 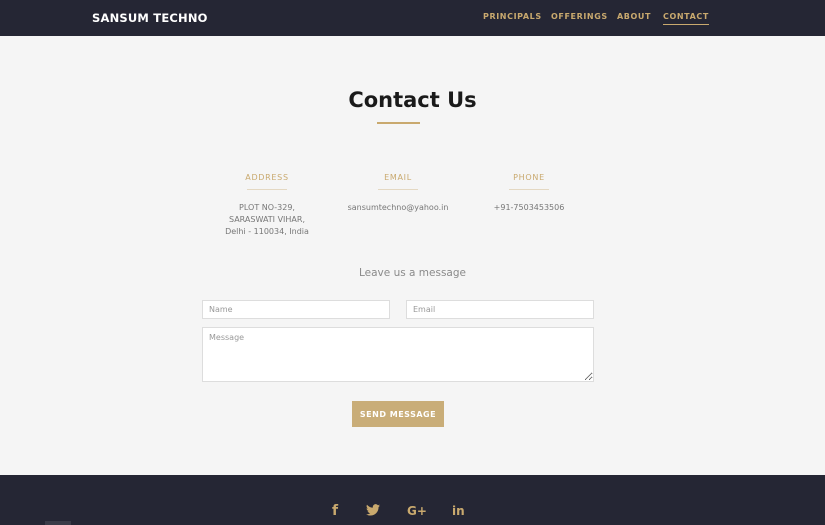 What do you see at coordinates (634, 16) in the screenshot?
I see `nav-link-about: ABOUT` at bounding box center [634, 16].